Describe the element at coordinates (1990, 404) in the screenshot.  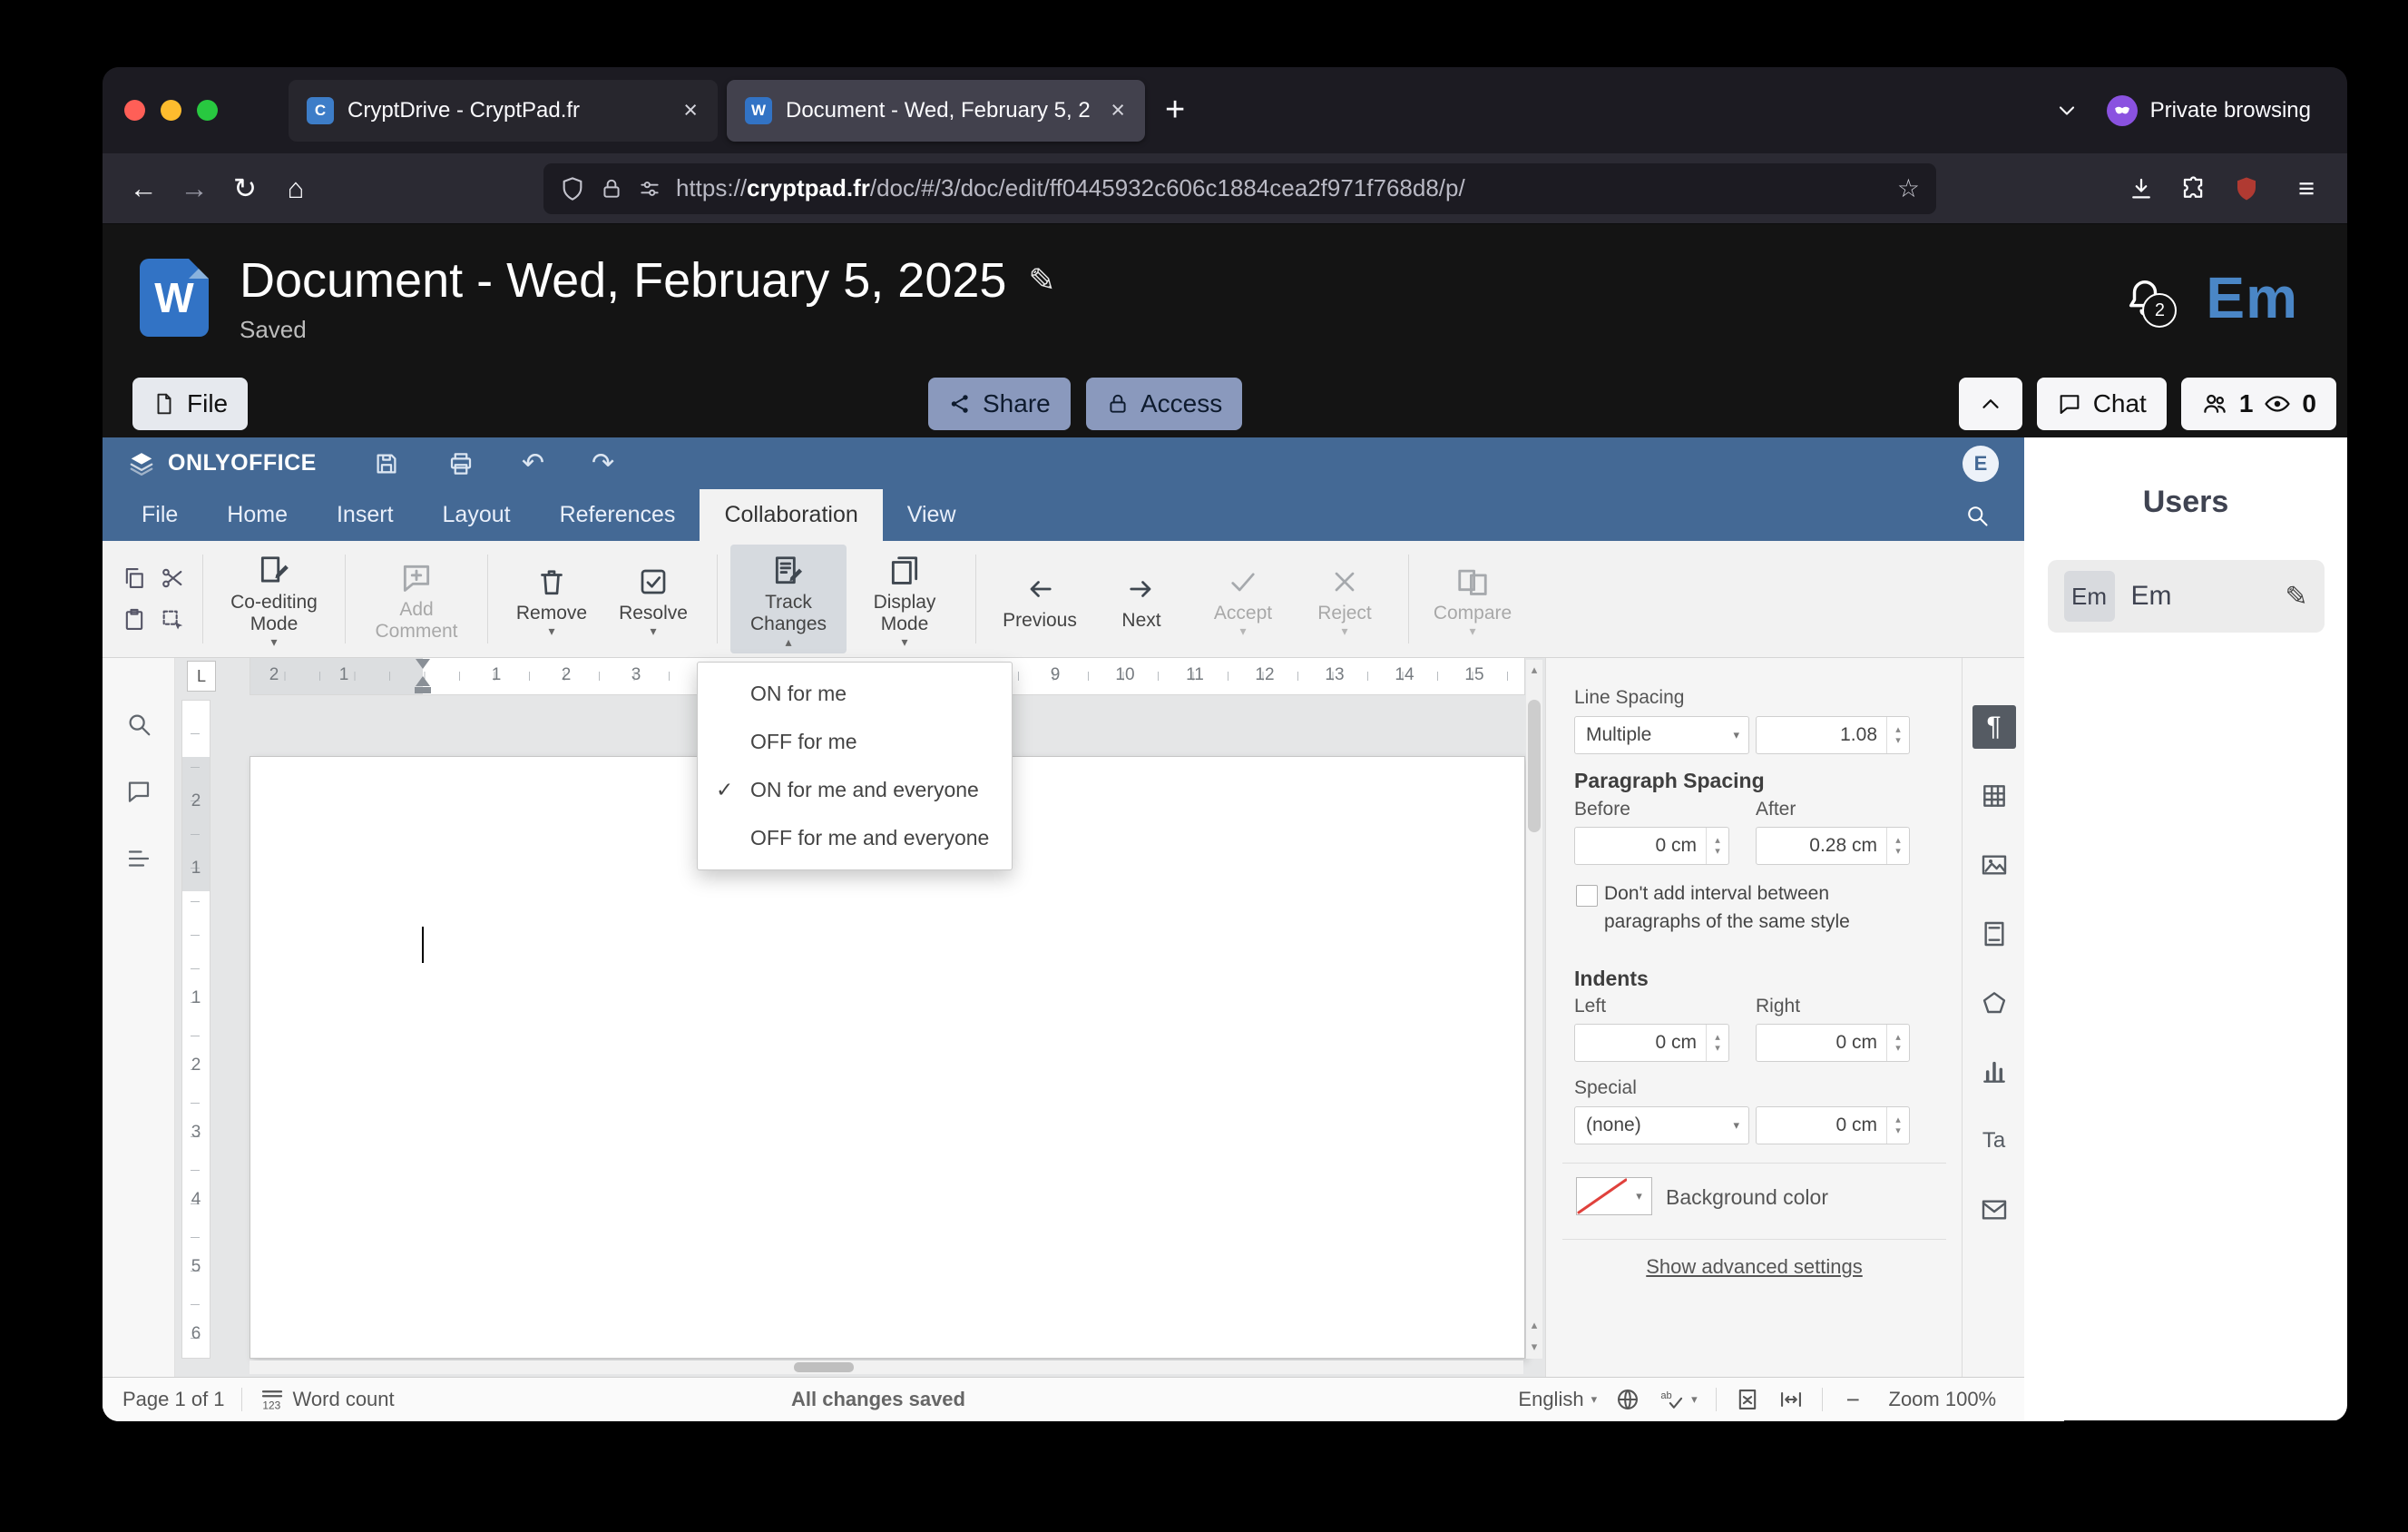
I see `collapse-toolbar-button` at that location.